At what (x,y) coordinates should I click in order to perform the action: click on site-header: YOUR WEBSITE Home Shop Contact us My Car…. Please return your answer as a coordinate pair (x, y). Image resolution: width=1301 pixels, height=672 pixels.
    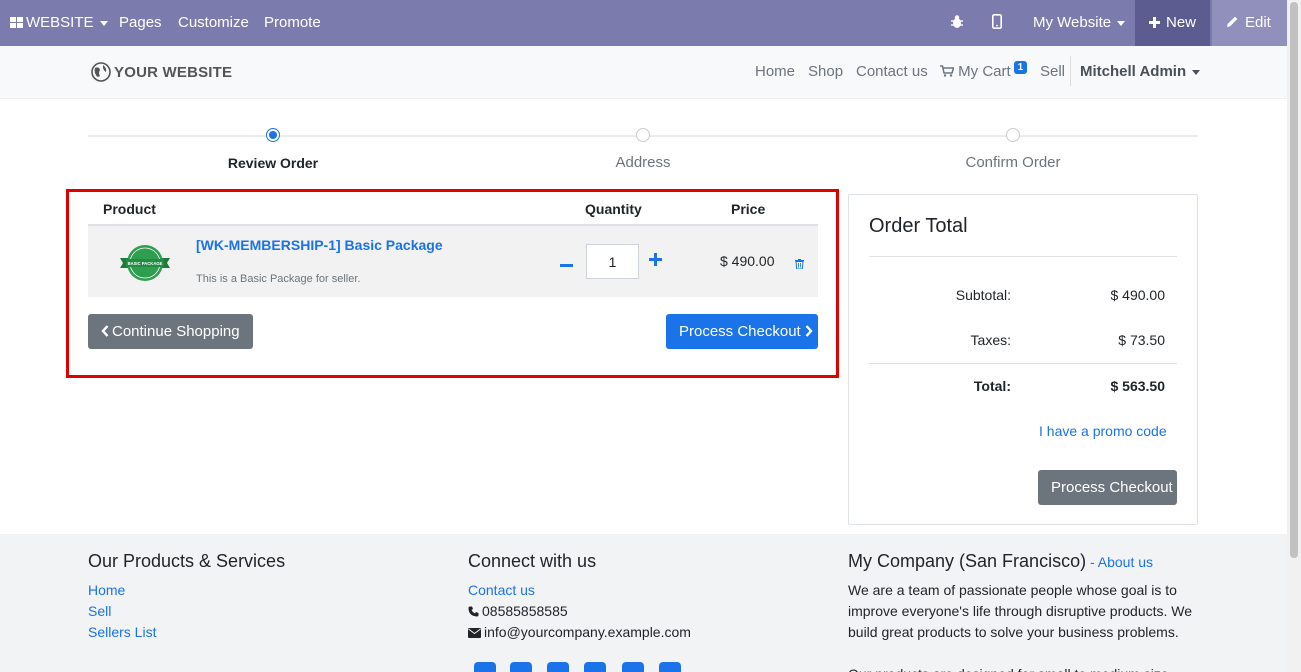
    Looking at the image, I should click on (643, 72).